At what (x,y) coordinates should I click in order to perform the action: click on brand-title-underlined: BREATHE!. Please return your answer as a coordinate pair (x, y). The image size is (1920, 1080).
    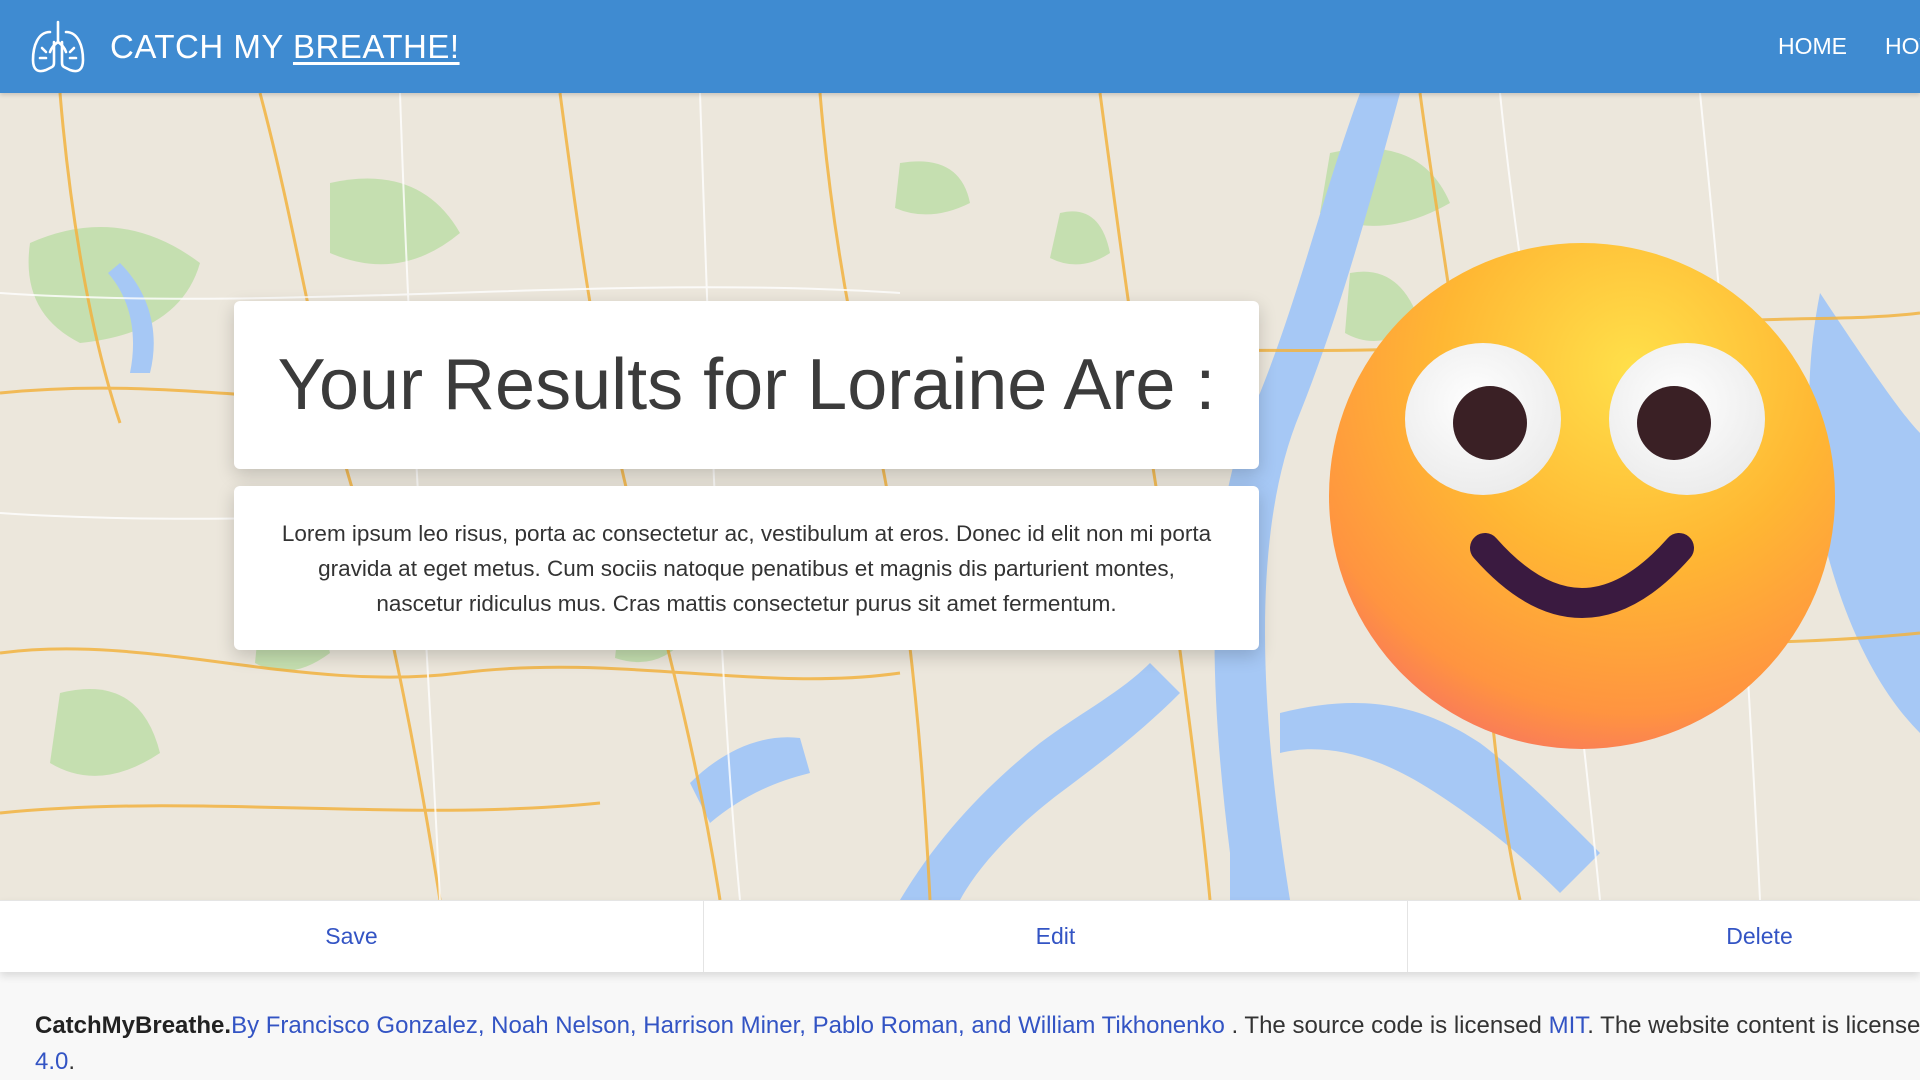
    Looking at the image, I should click on (376, 46).